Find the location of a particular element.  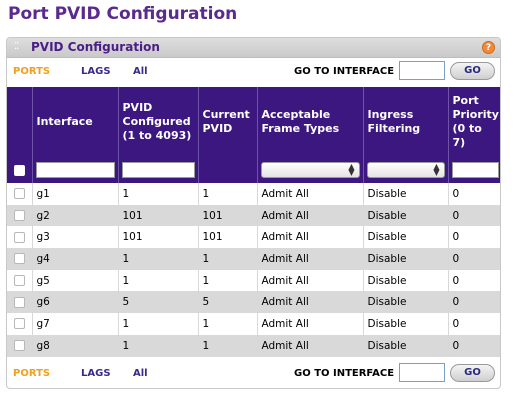

panel-title: PVID Configuration is located at coordinates (95, 47).